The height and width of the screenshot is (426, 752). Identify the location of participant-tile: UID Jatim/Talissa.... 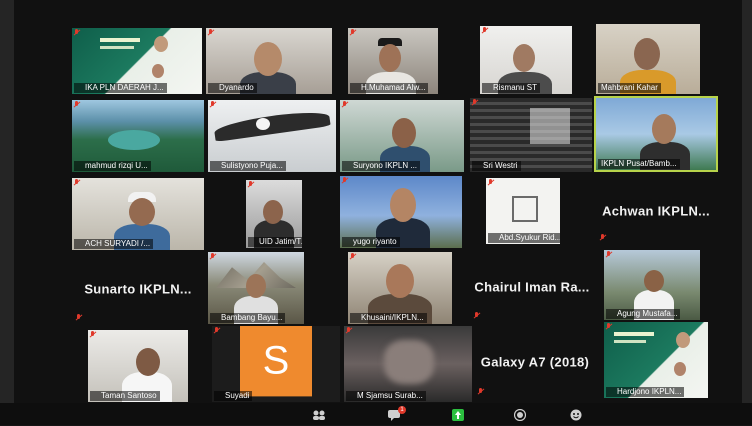
(274, 214).